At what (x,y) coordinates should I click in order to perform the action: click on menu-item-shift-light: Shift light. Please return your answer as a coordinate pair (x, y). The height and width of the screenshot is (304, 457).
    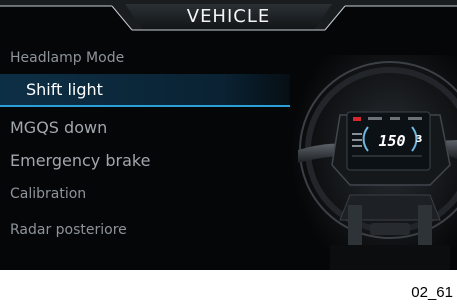
    Looking at the image, I should click on (168, 90).